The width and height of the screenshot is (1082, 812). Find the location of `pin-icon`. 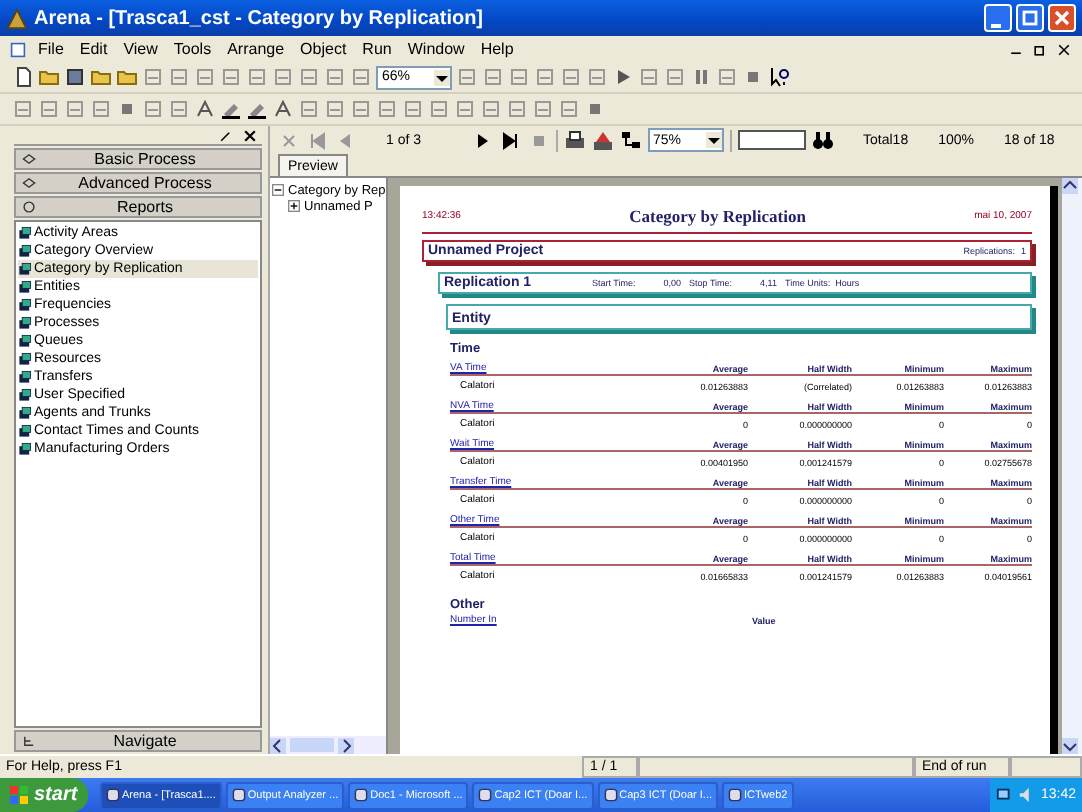

pin-icon is located at coordinates (226, 136).